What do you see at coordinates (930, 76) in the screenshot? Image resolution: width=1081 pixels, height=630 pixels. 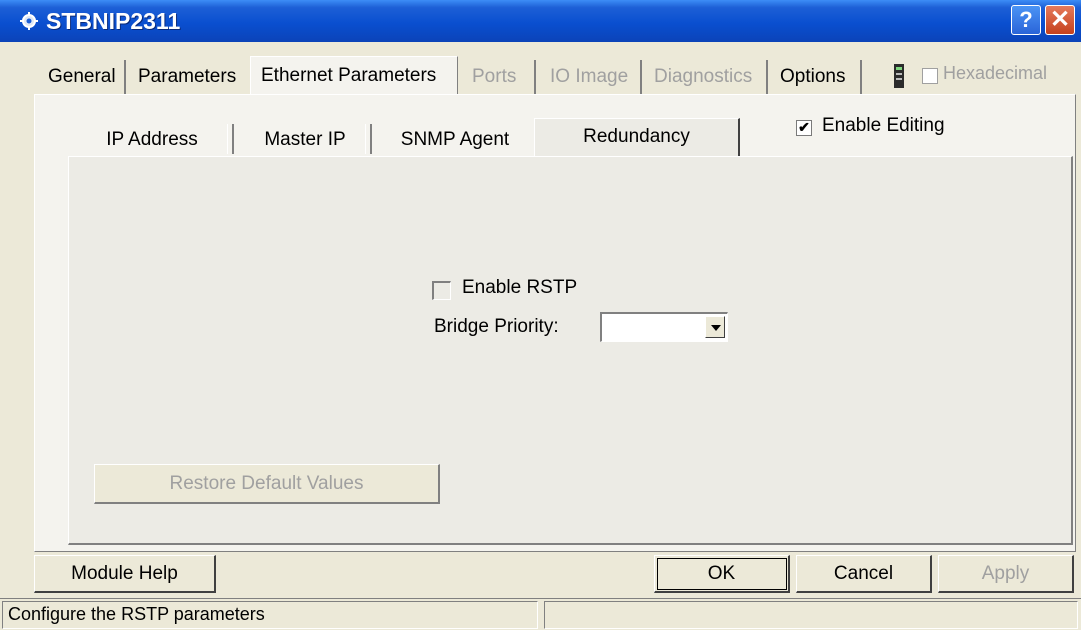 I see `hexadecimal-checkbox` at bounding box center [930, 76].